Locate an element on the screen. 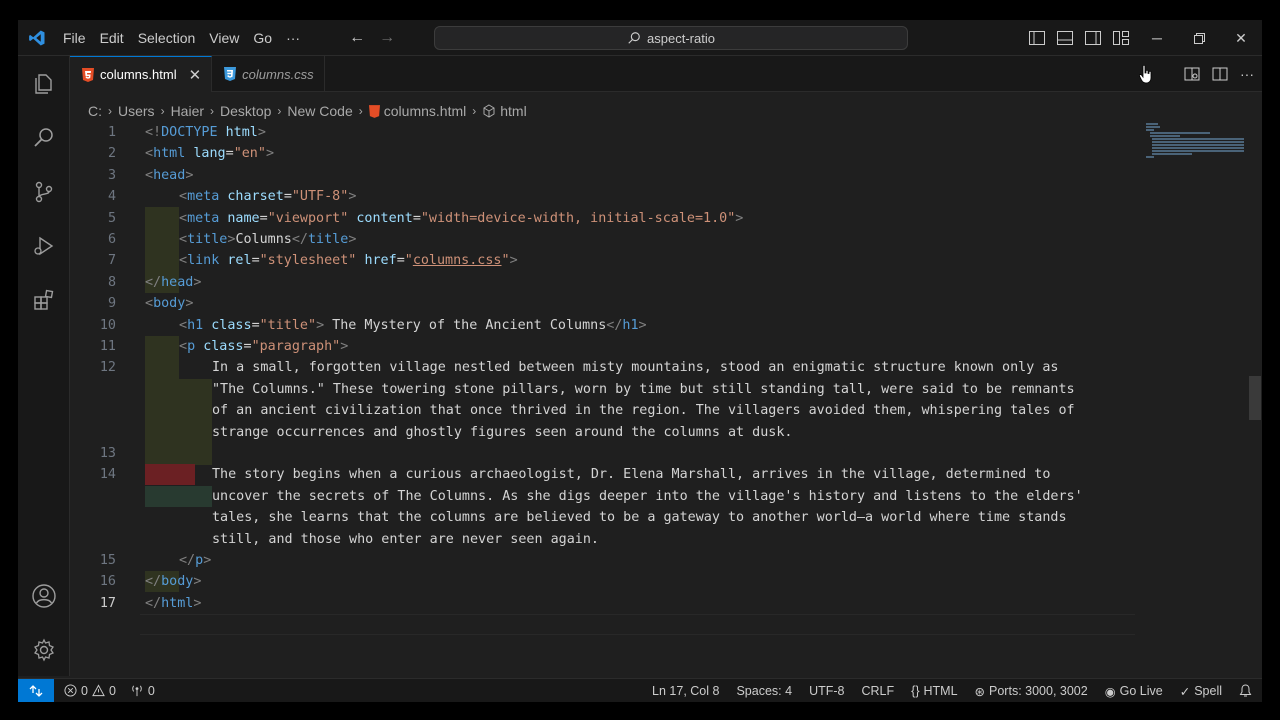 This screenshot has height=720, width=1280. open-preview-icon is located at coordinates (1192, 74).